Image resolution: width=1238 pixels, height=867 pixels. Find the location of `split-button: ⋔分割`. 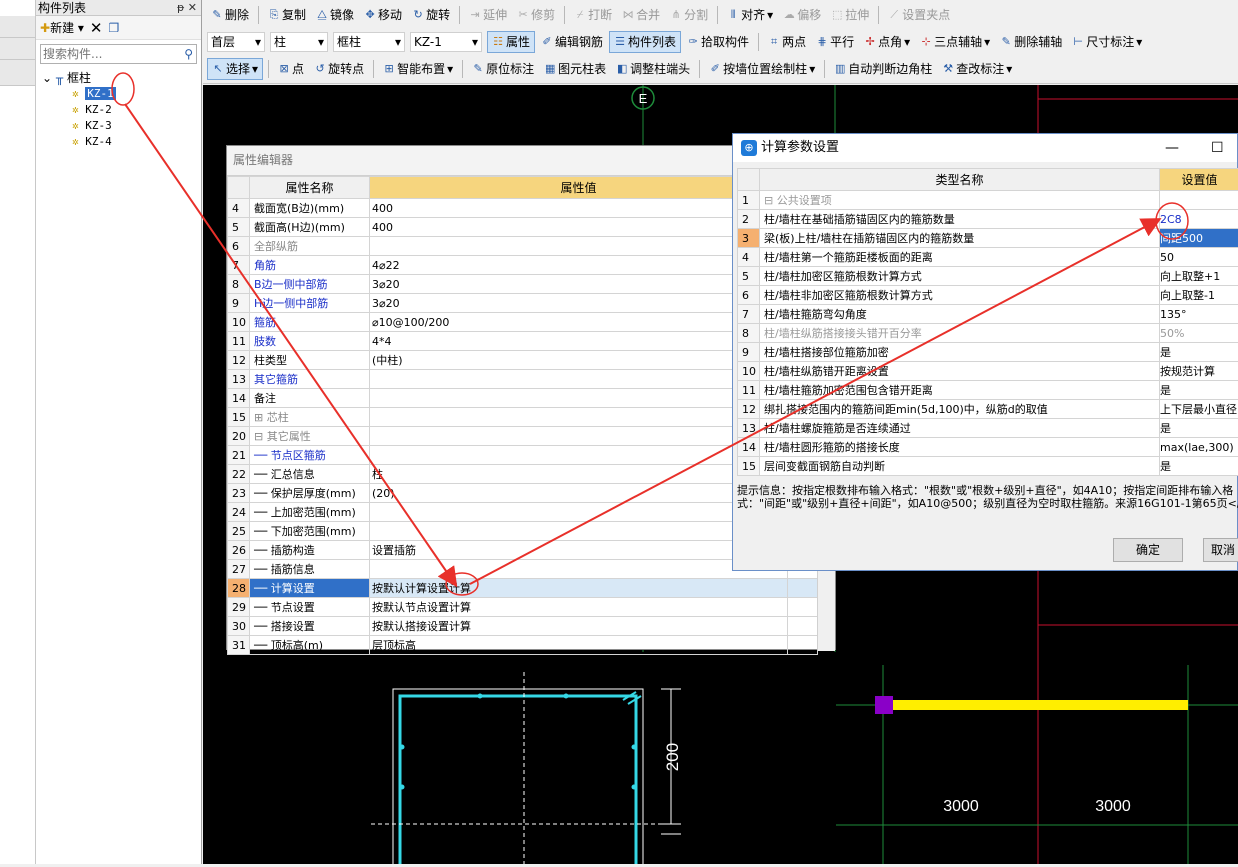

split-button: ⋔分割 is located at coordinates (689, 15).